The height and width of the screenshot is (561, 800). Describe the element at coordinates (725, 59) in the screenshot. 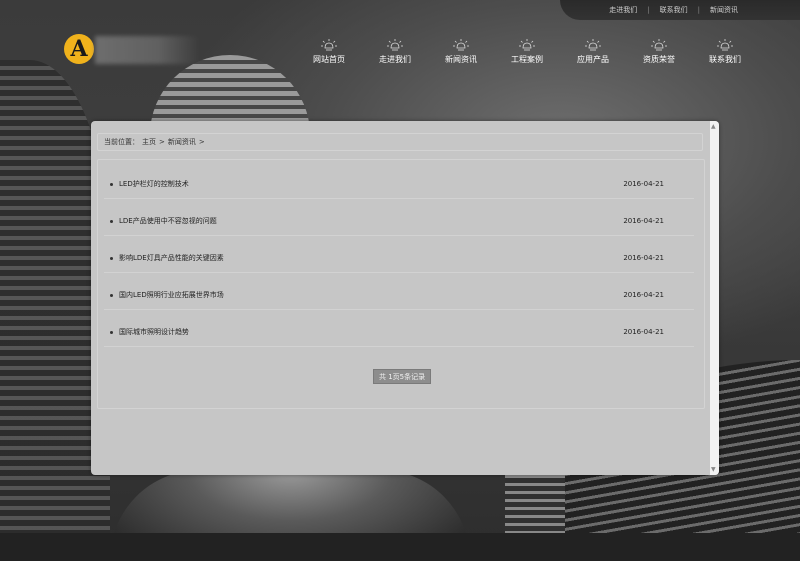

I see `nav-label: 联系我们` at that location.